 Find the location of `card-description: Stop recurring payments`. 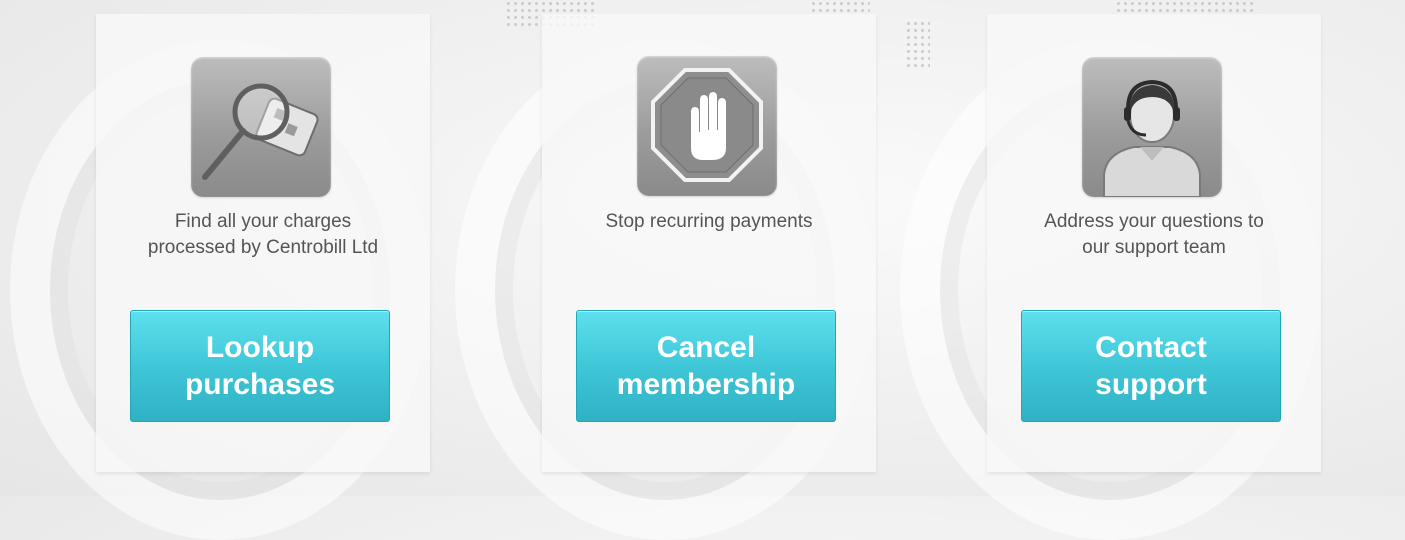

card-description: Stop recurring payments is located at coordinates (709, 222).